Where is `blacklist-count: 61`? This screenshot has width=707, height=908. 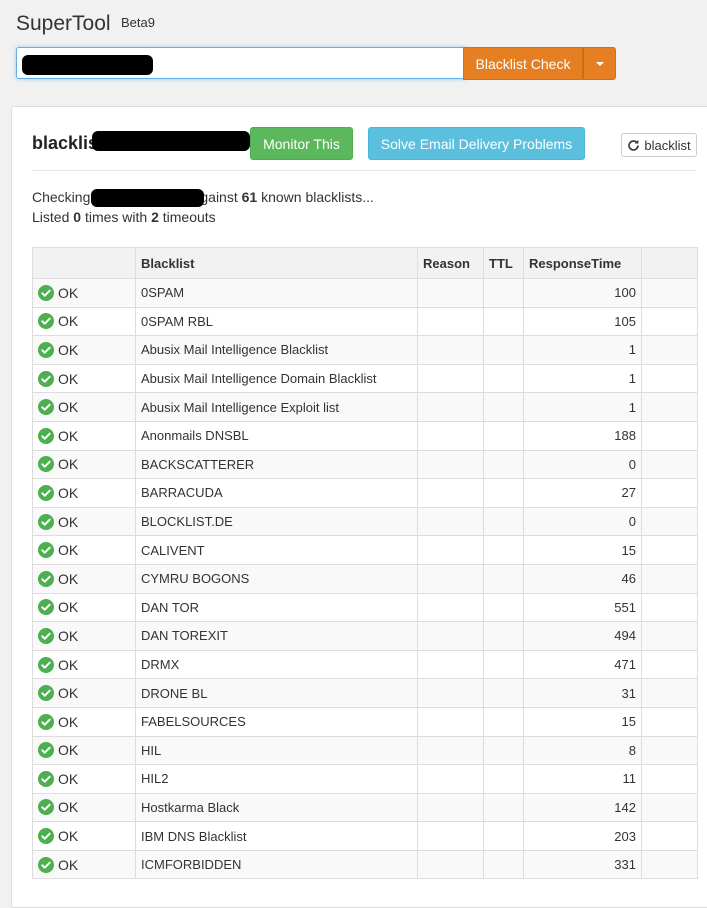
blacklist-count: 61 is located at coordinates (249, 197).